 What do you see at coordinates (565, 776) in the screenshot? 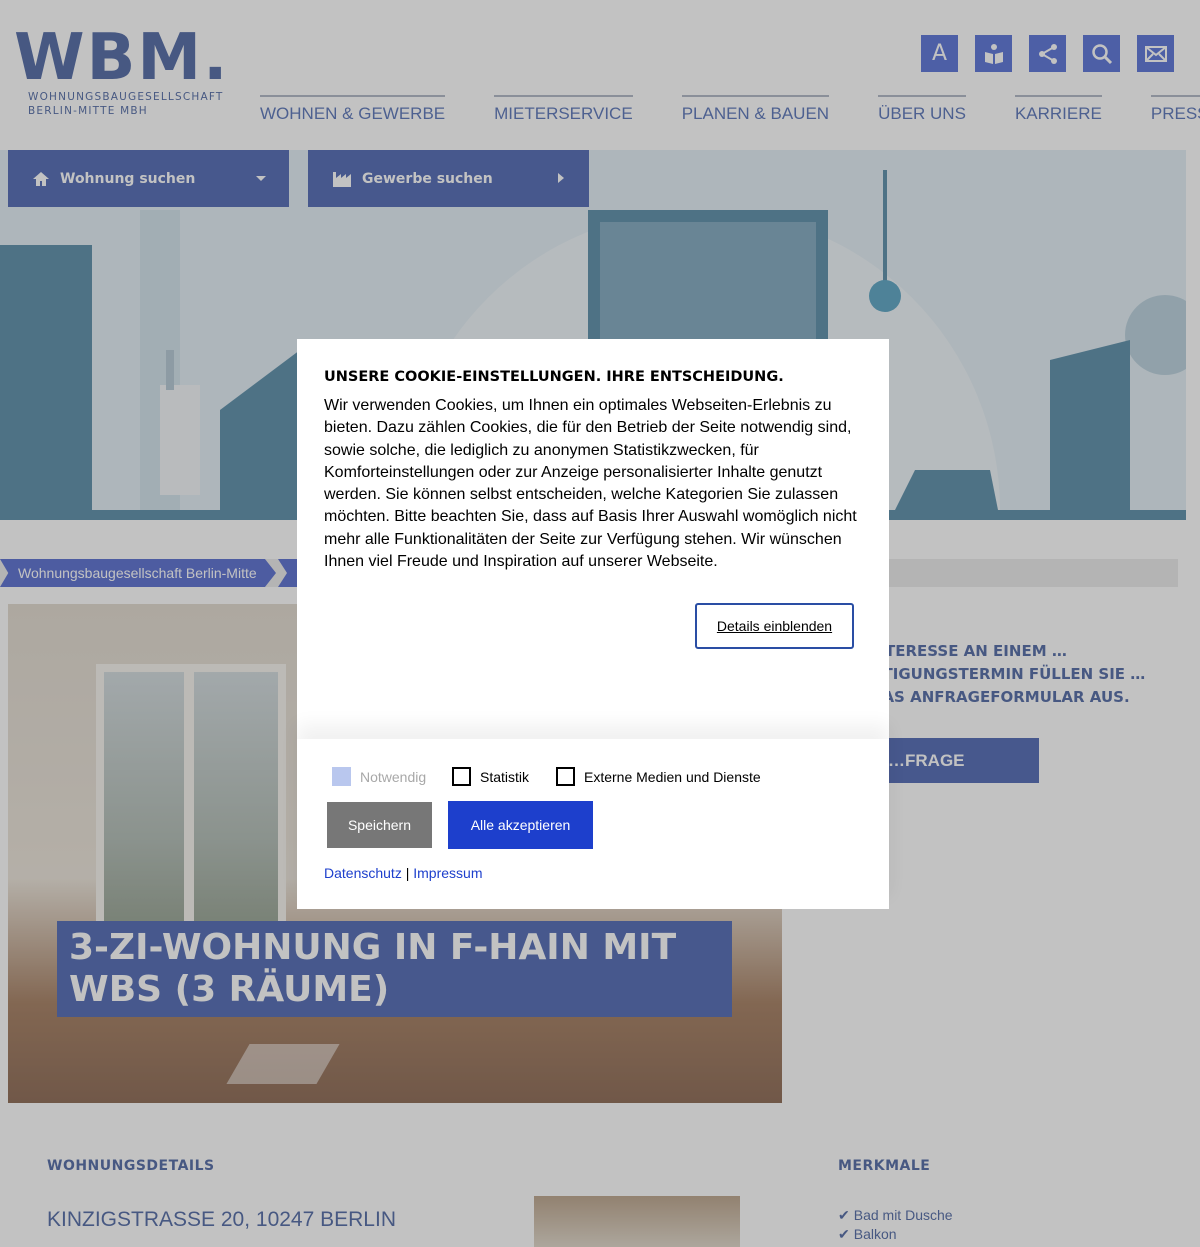
I see `external-media-checkbox` at bounding box center [565, 776].